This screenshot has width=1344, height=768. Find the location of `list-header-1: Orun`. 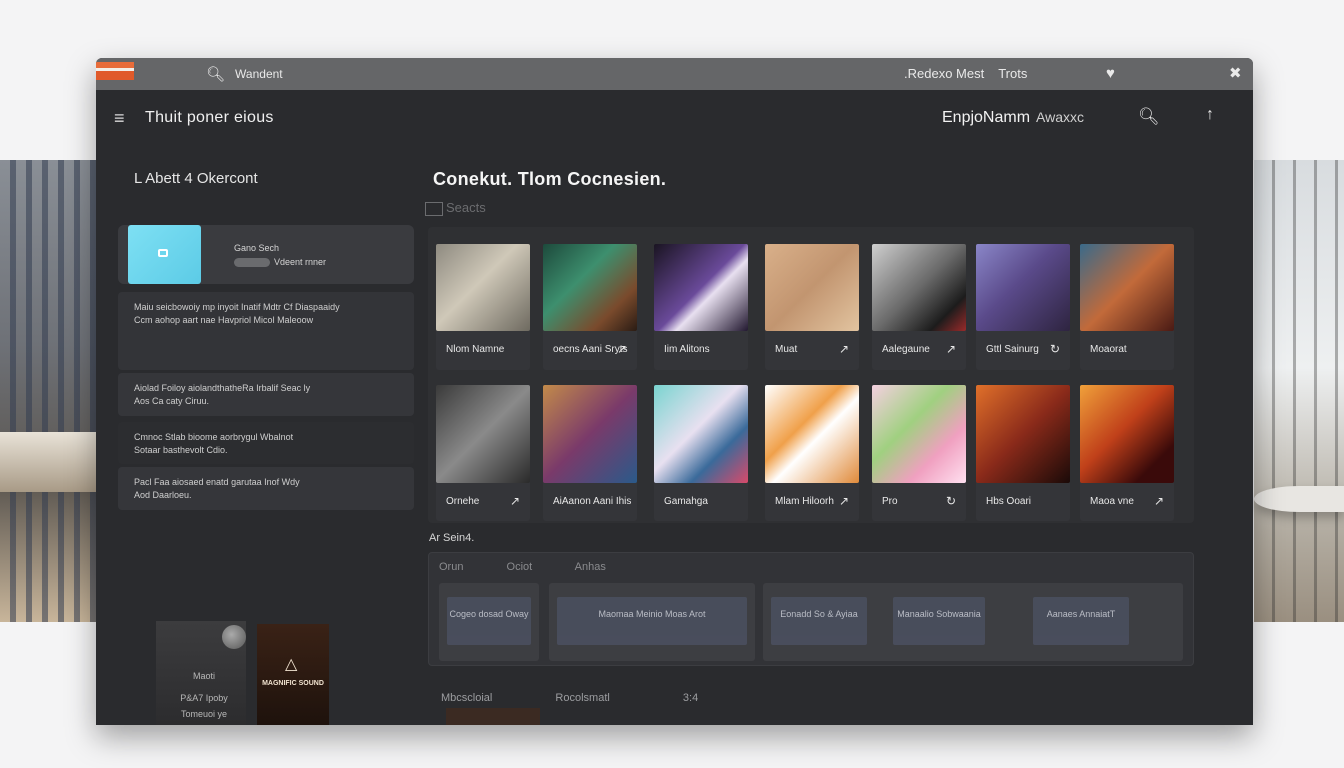

list-header-1: Orun is located at coordinates (451, 567).